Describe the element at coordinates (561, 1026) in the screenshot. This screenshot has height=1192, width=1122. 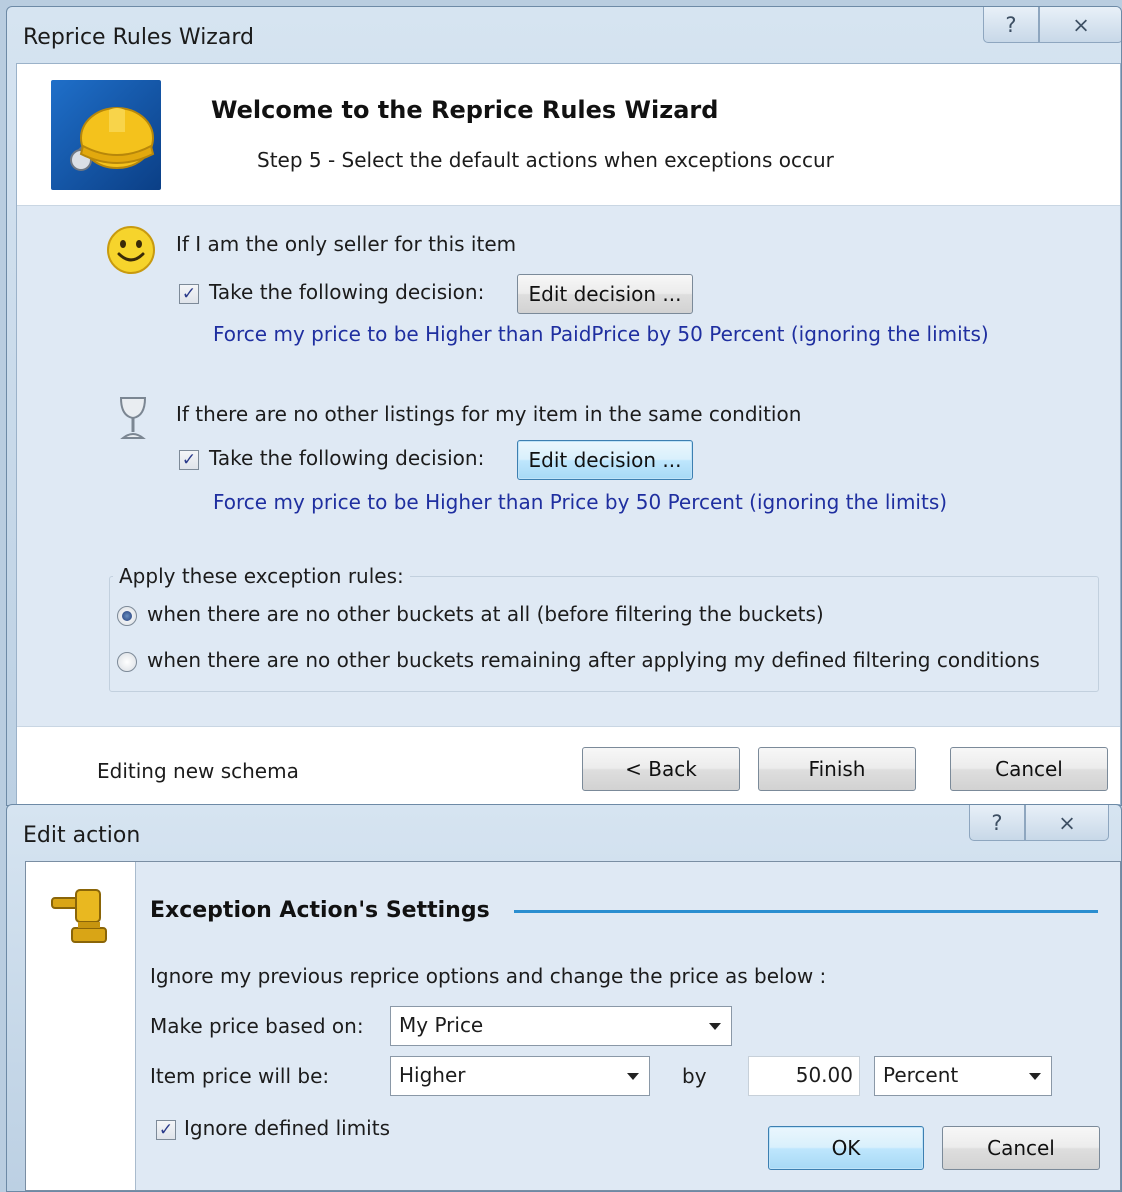
I see `based-on-select: My Price` at that location.